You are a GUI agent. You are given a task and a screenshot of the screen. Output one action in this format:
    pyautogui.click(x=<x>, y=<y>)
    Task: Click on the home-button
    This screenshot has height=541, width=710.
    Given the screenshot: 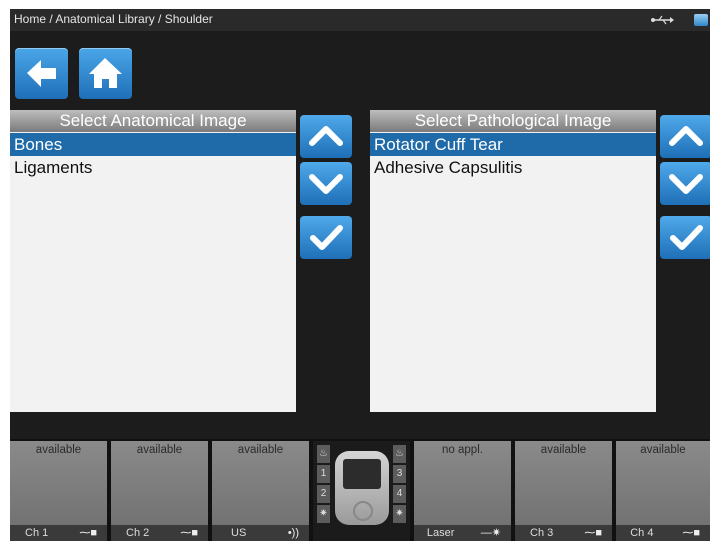 What is the action you would take?
    pyautogui.click(x=105, y=73)
    